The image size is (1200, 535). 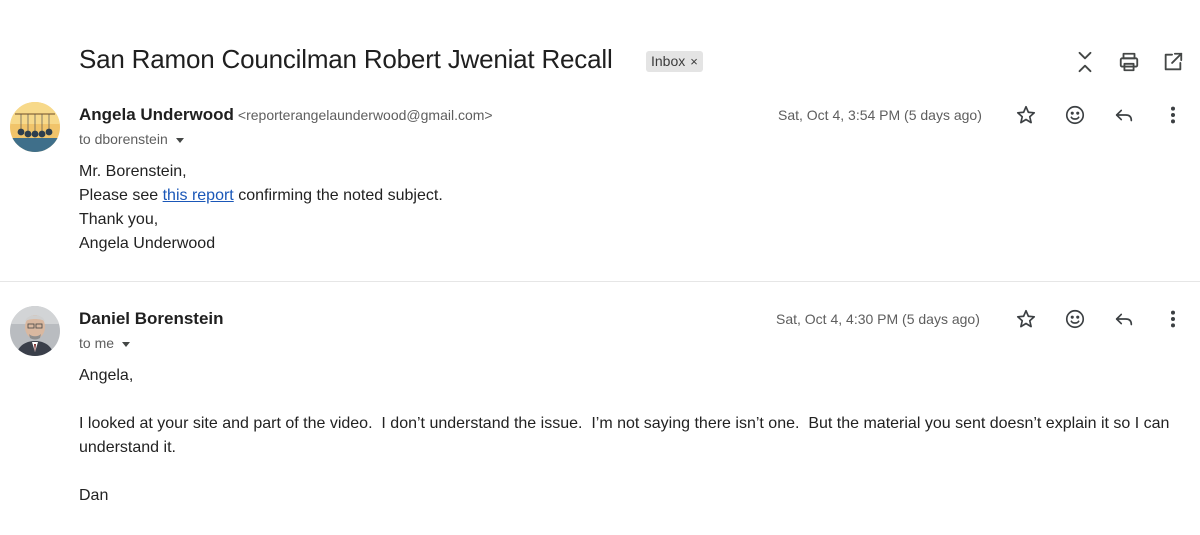 I want to click on recipient-line: to dborenstein, so click(x=131, y=139).